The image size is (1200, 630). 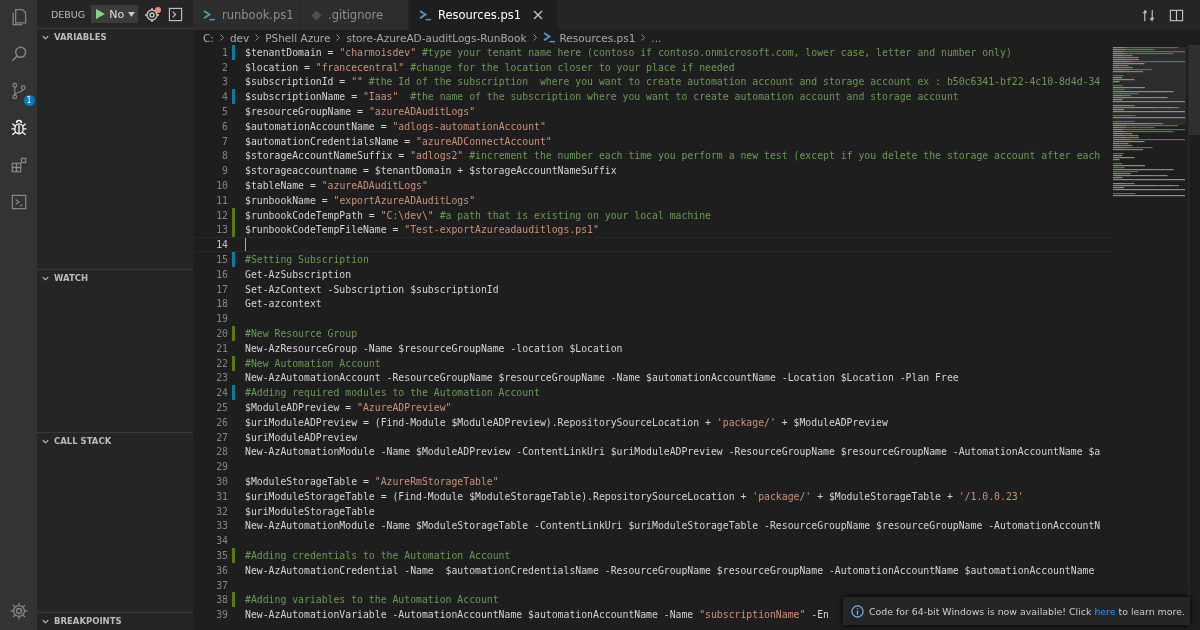 I want to click on line-number: 36, so click(x=221, y=570).